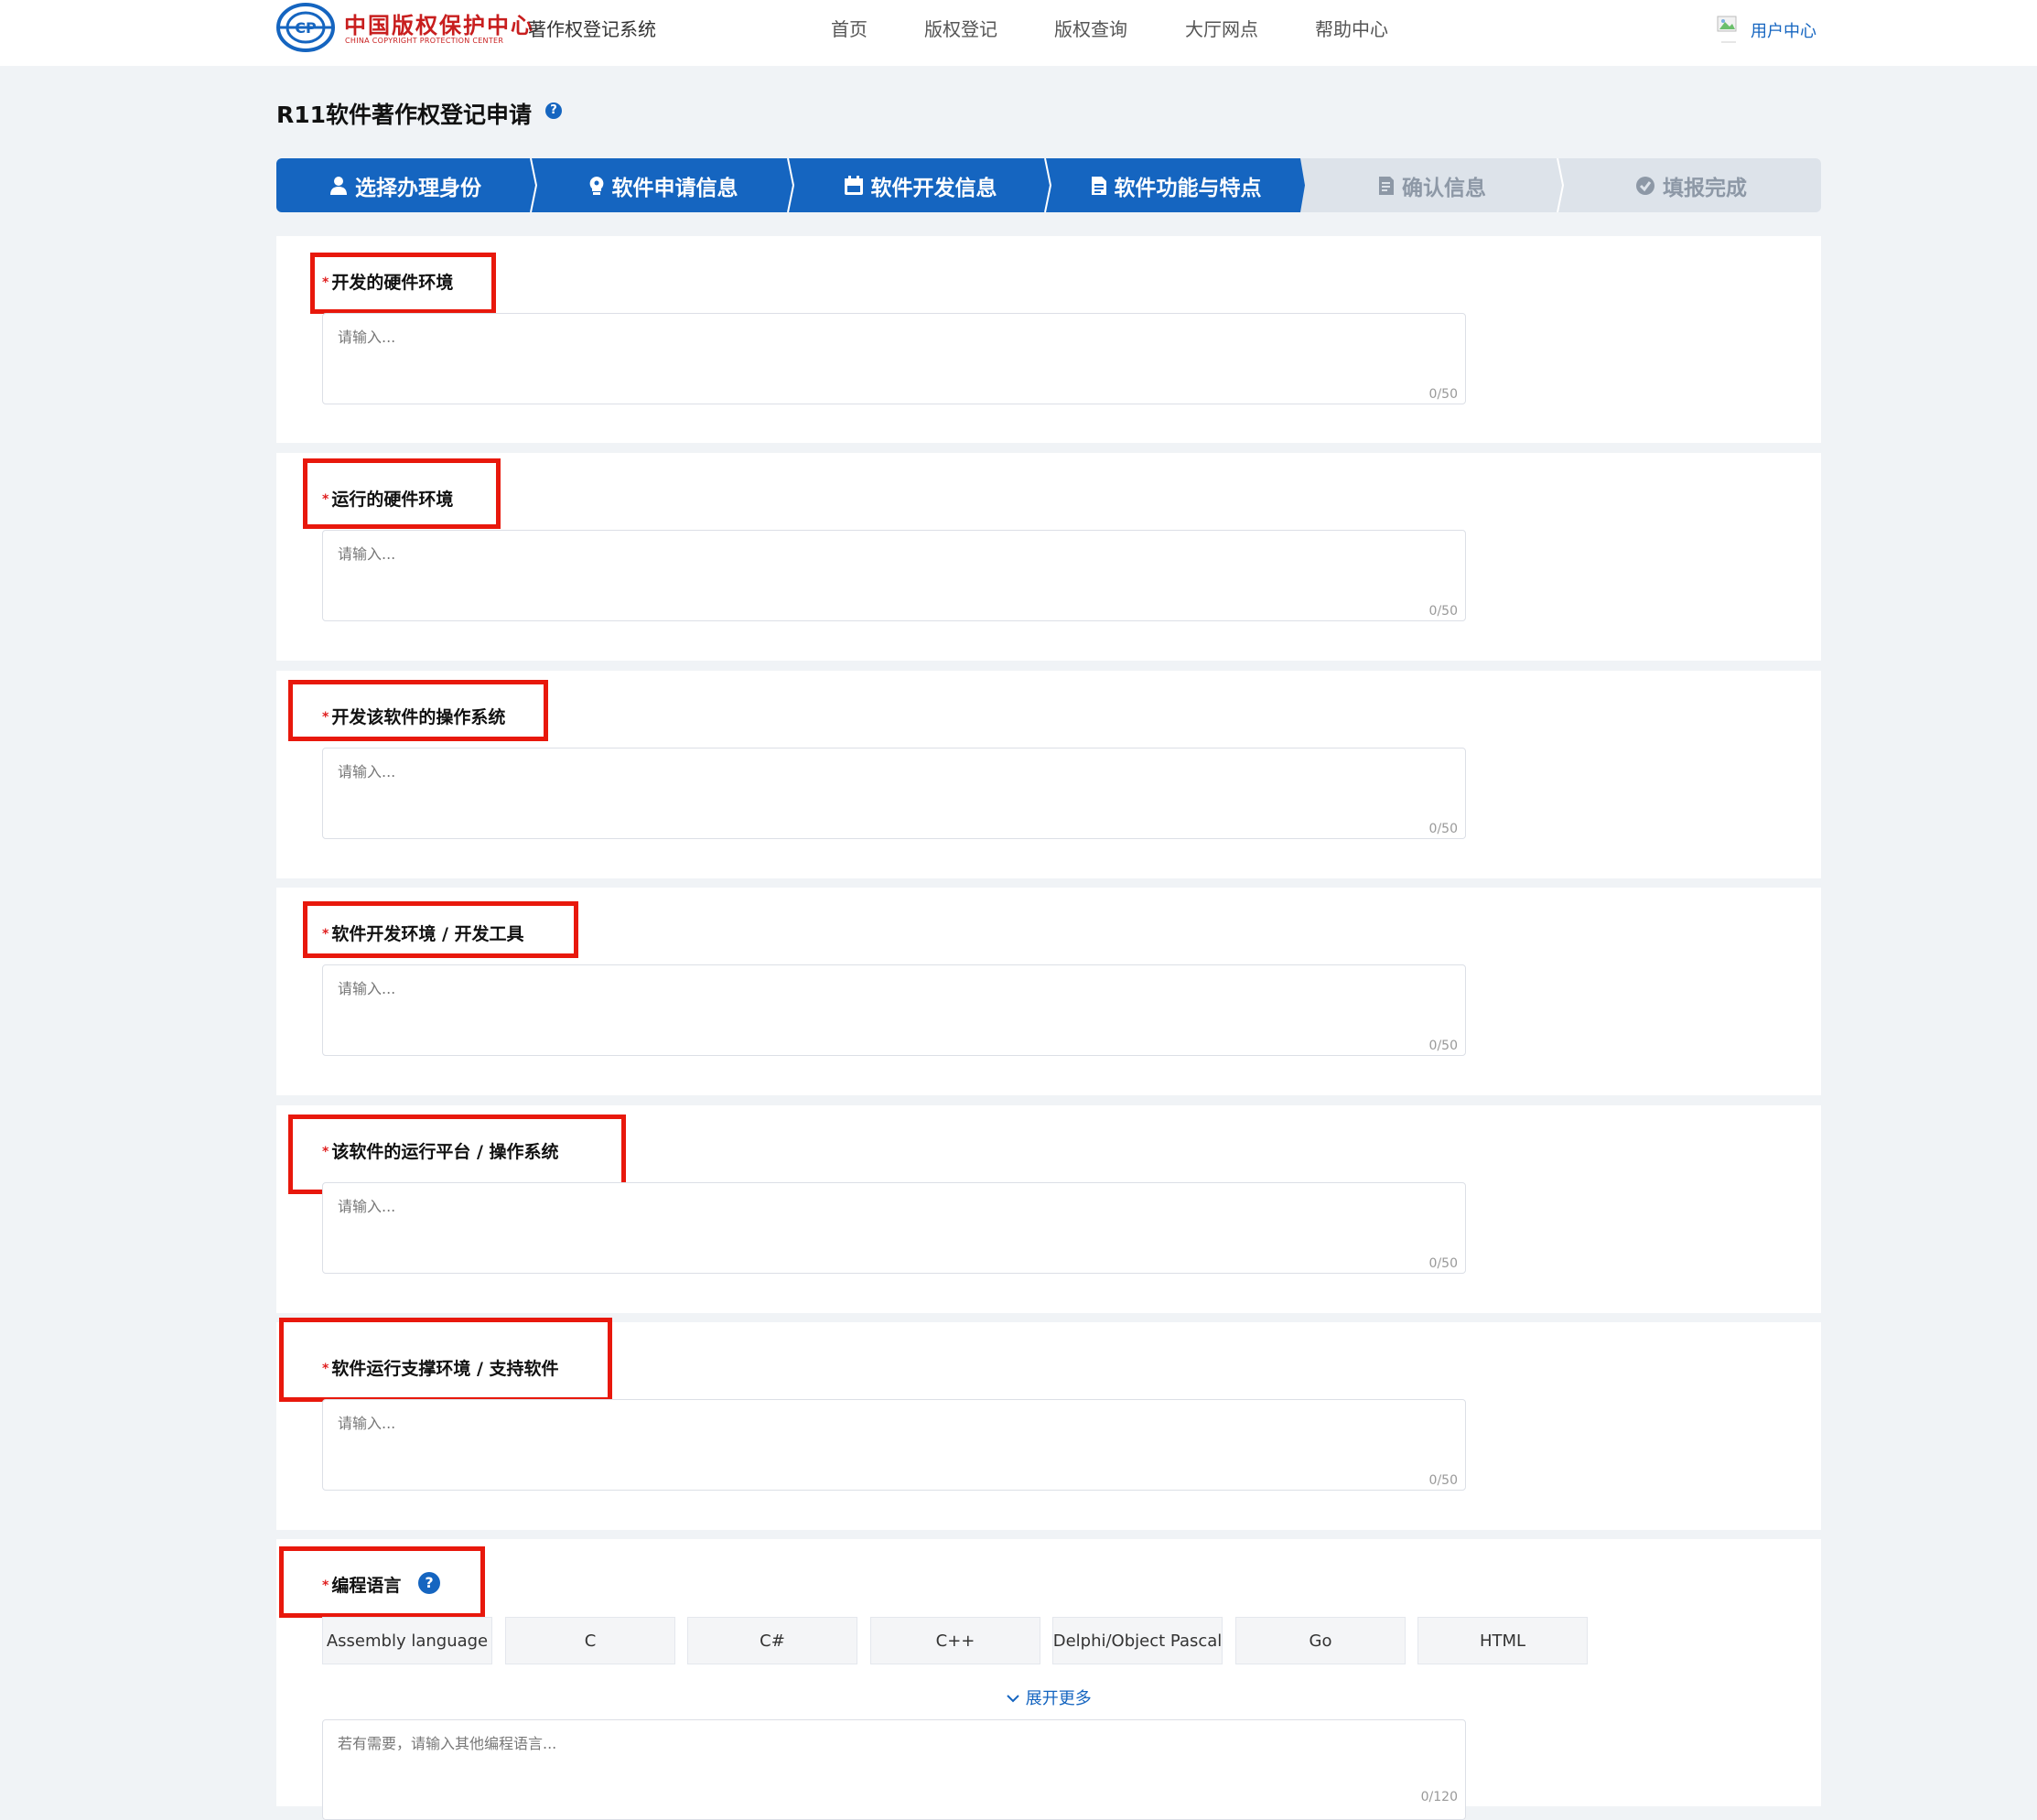  I want to click on dev-os-input: 0/50, so click(894, 793).